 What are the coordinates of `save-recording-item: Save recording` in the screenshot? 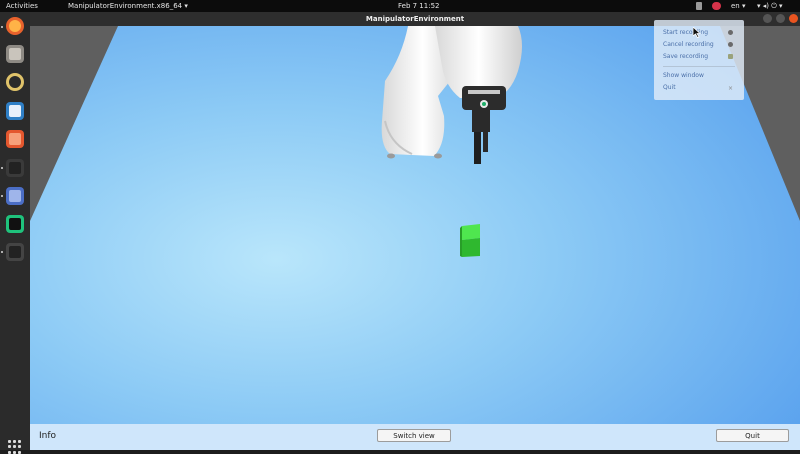 It's located at (685, 57).